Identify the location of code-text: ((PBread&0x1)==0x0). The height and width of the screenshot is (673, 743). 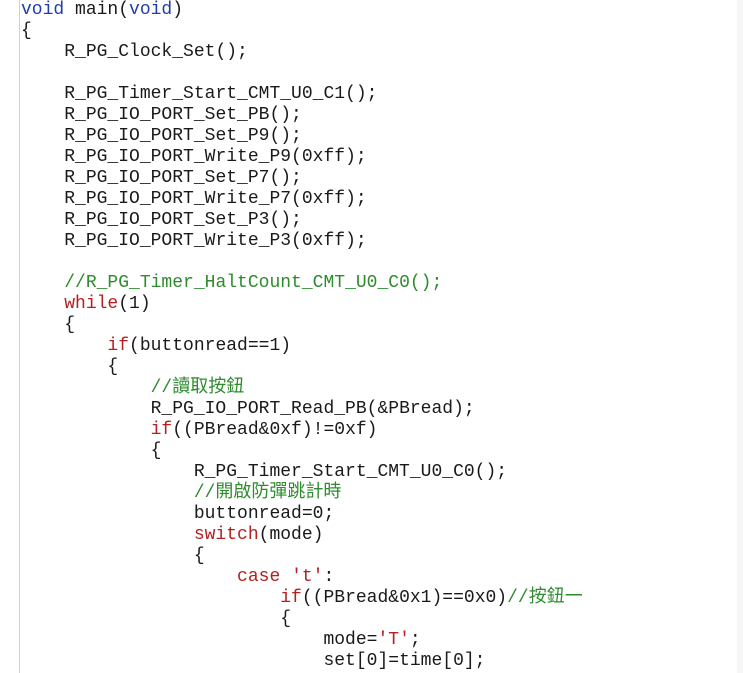
(404, 598).